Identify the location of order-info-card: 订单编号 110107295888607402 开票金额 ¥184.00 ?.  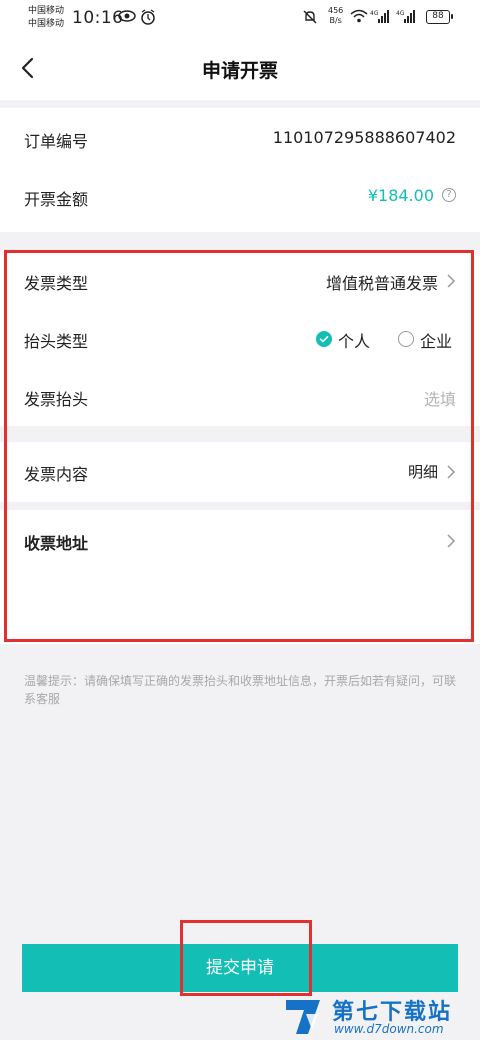
(240, 170).